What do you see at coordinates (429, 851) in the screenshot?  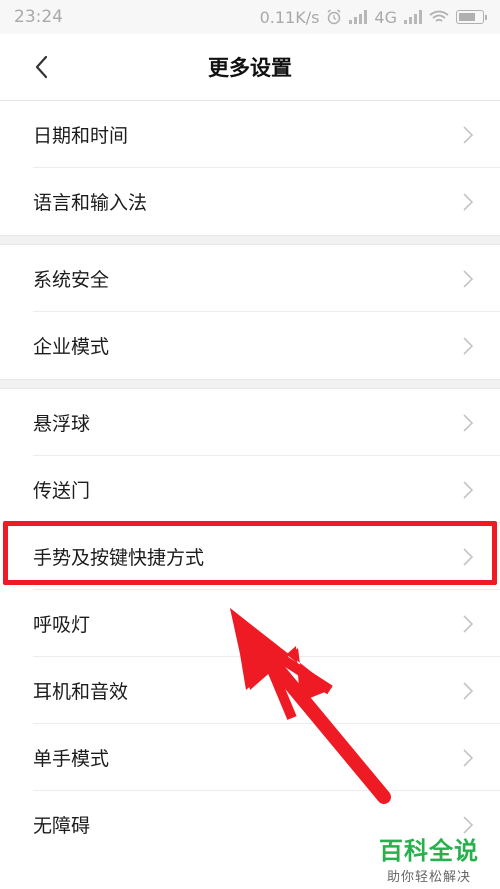 I see `watermark-title: 百科全说` at bounding box center [429, 851].